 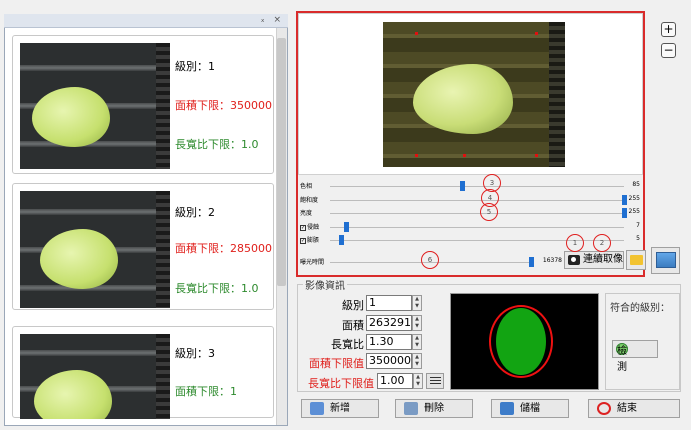 What do you see at coordinates (602, 243) in the screenshot?
I see `annotation-marker-2: 2` at bounding box center [602, 243].